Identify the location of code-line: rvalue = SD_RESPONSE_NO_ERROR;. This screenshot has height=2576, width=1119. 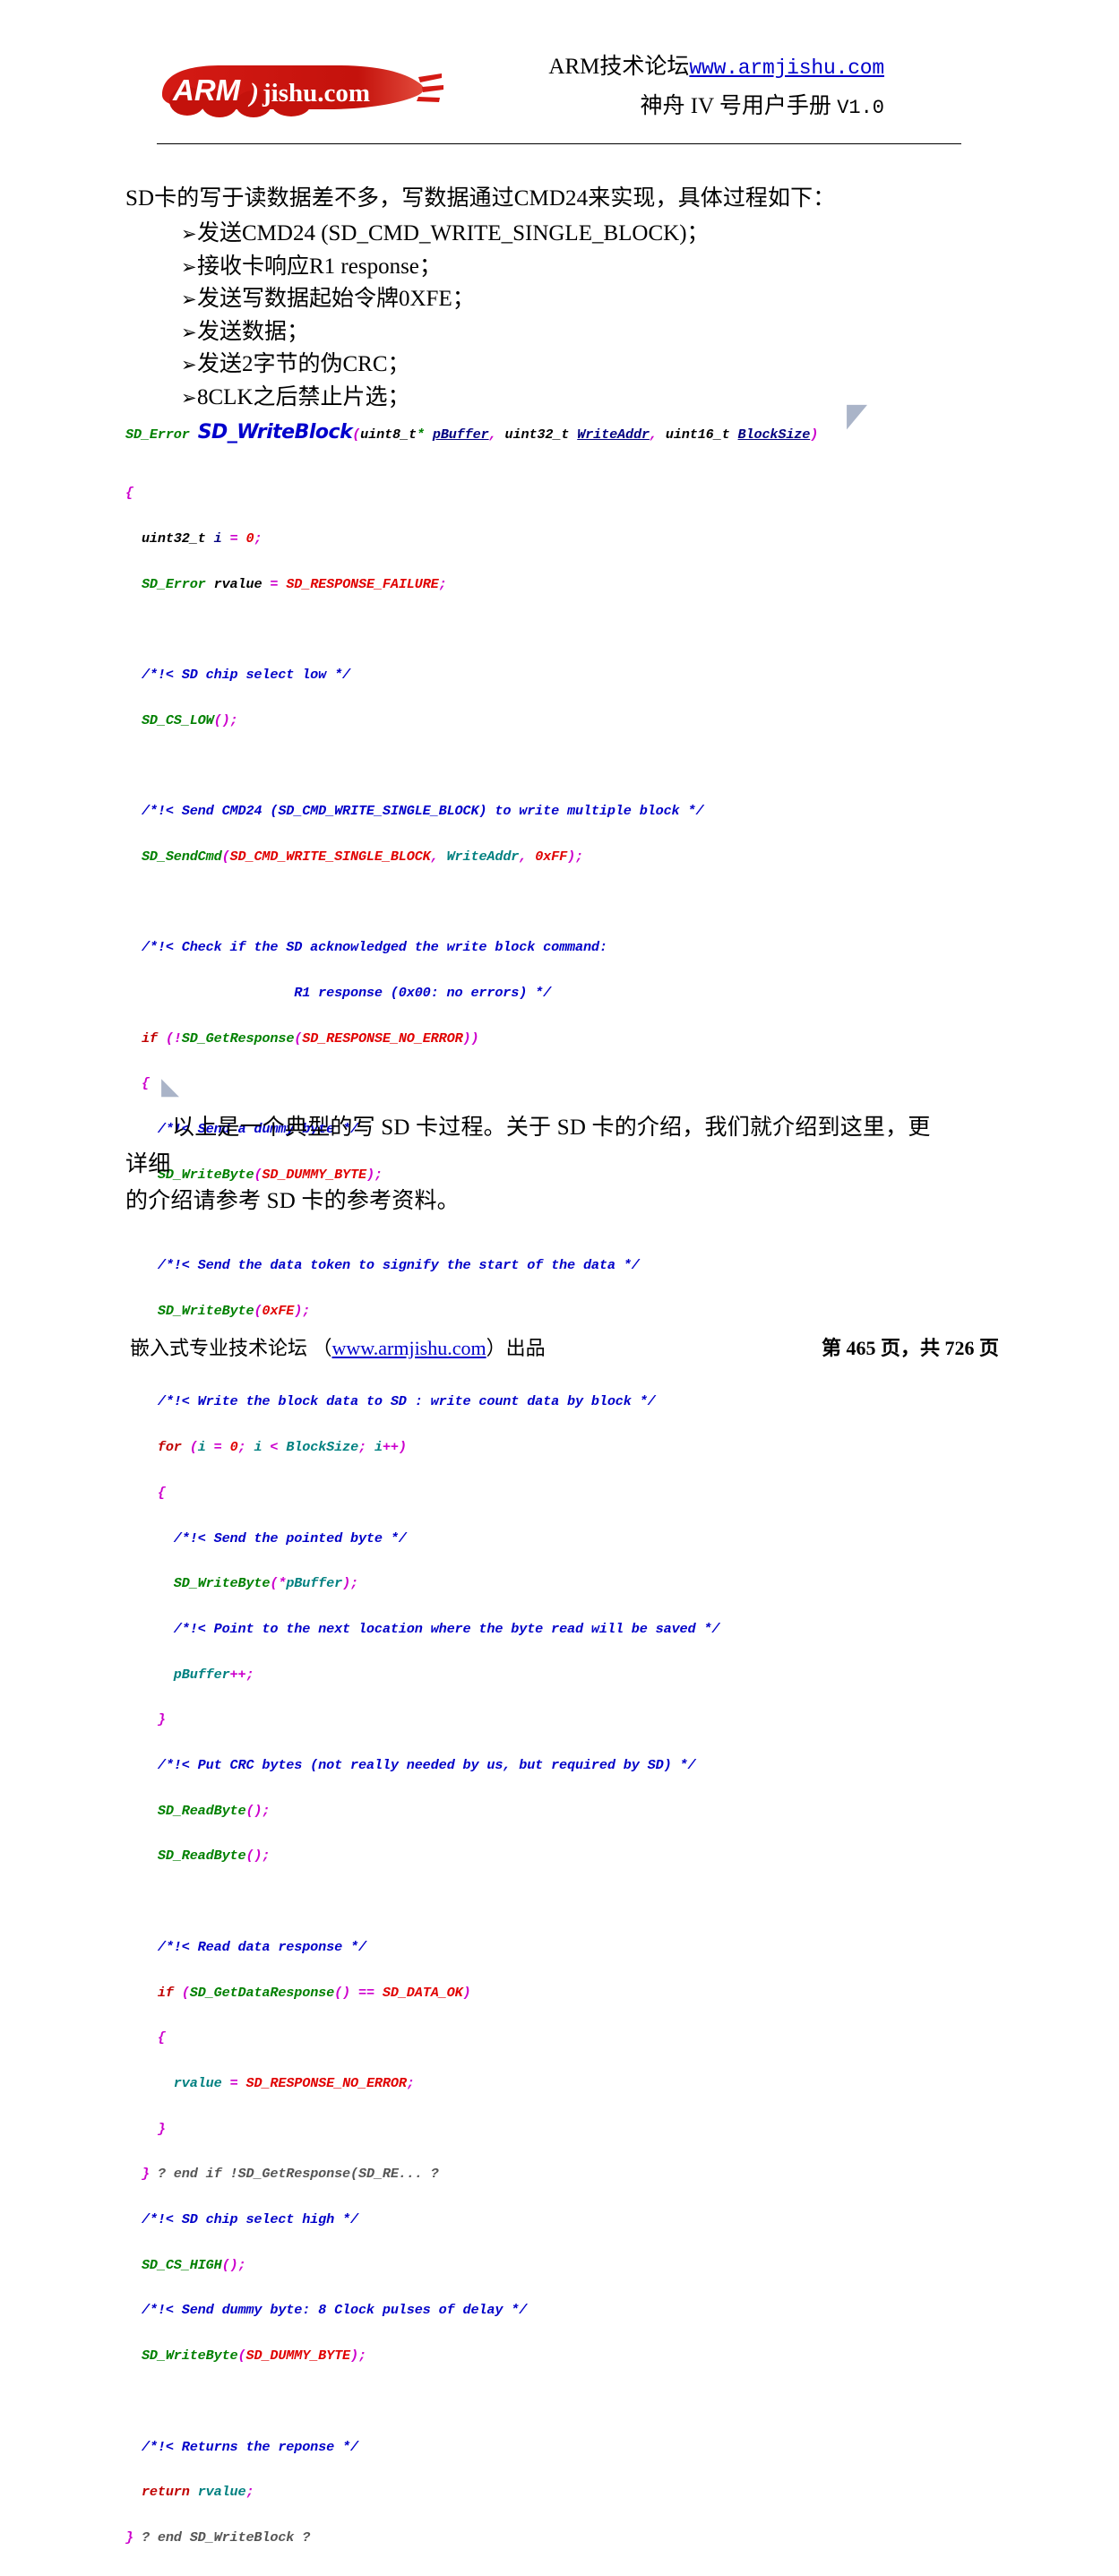
(294, 2082).